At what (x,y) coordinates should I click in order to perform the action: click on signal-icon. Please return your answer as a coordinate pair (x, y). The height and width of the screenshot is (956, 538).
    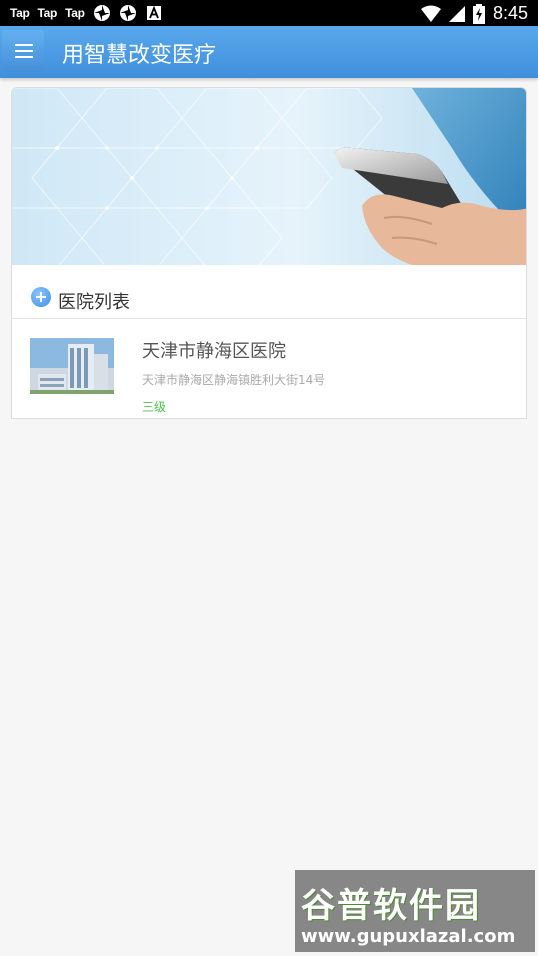
    Looking at the image, I should click on (456, 13).